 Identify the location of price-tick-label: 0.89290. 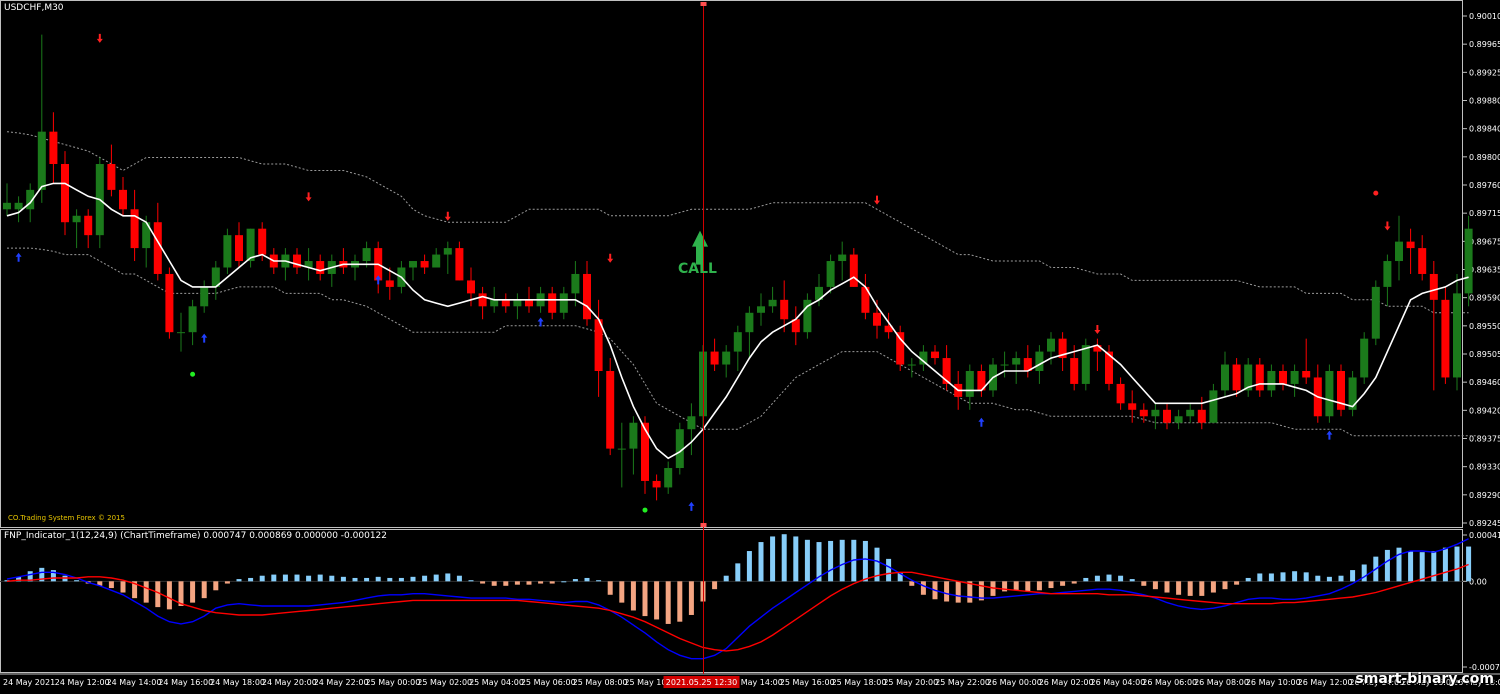
(1484, 495).